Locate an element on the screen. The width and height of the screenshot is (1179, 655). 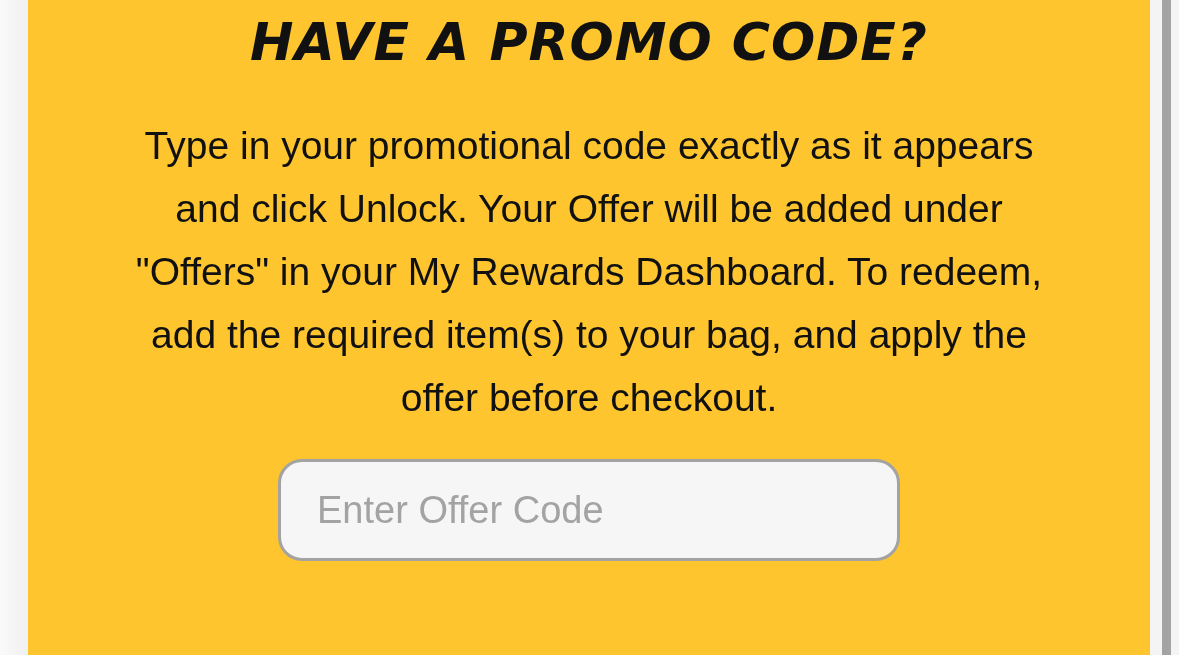
promo-title: HAVE A PROMO CODE? is located at coordinates (589, 42).